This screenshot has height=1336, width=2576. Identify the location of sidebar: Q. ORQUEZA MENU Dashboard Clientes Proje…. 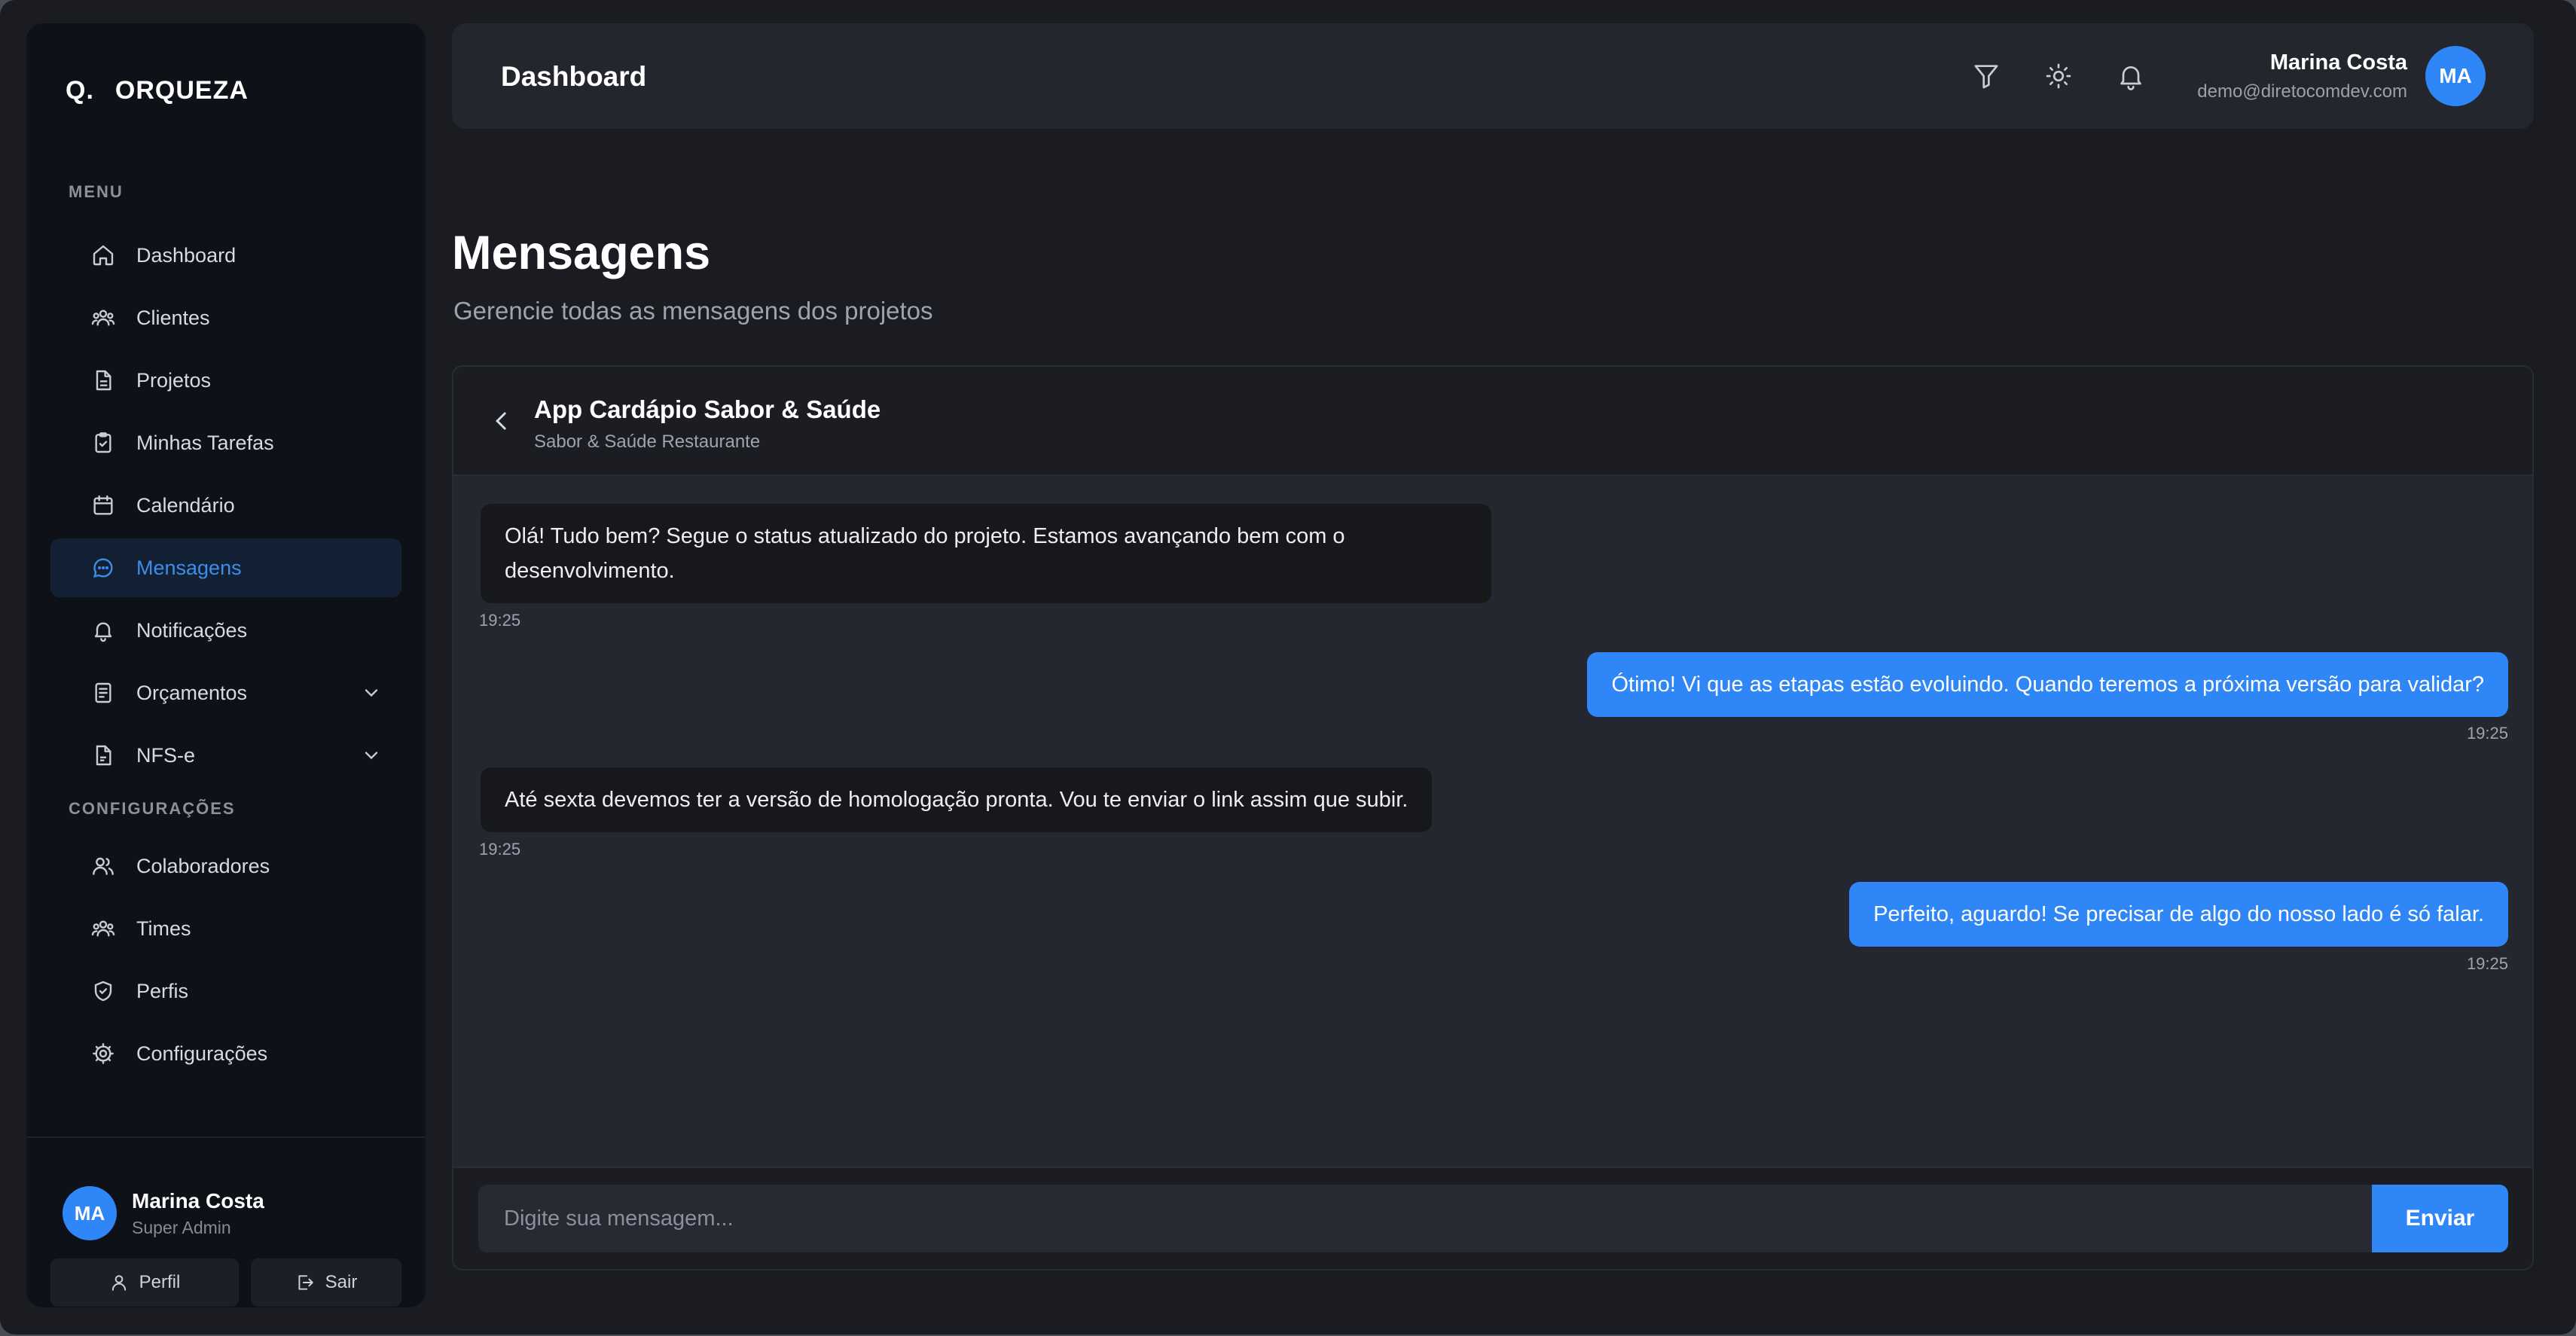
(226, 665).